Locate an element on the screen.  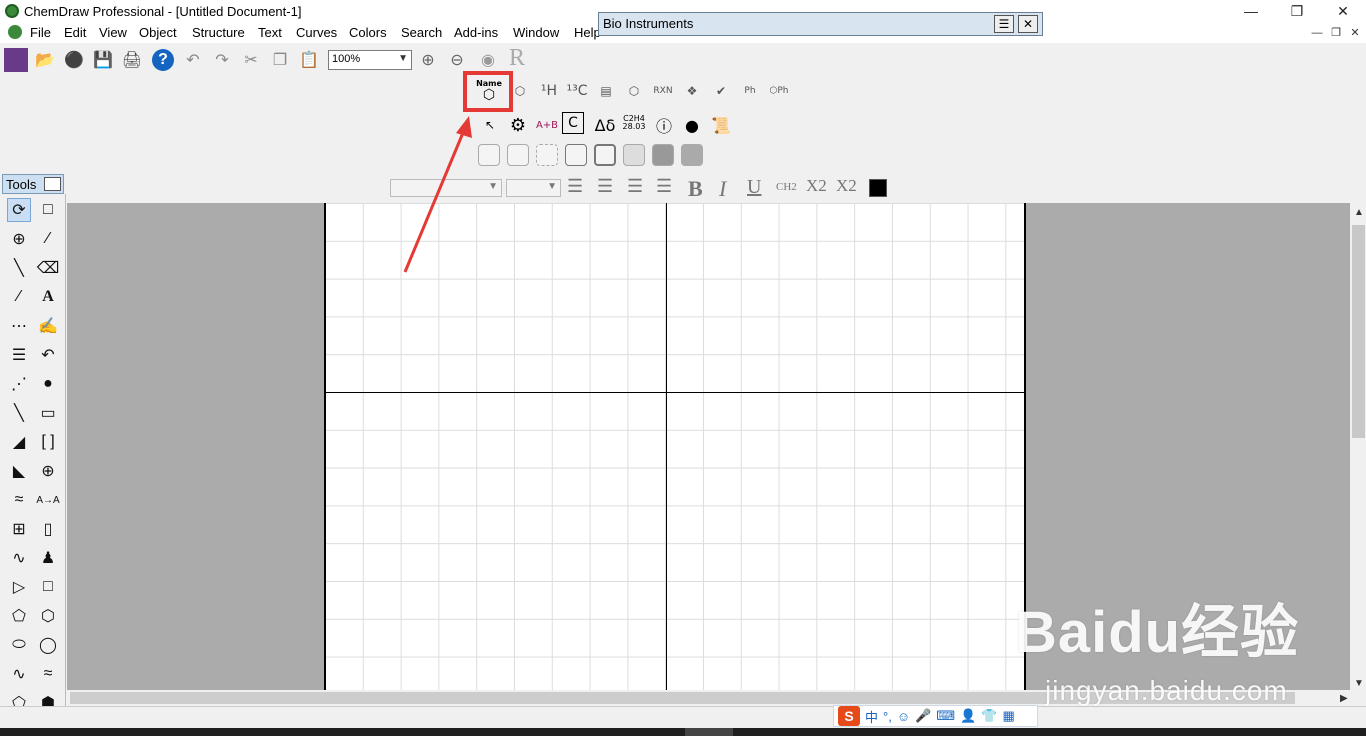
baidu-watermark: Baidu经验 is located at coordinates (1157, 627).